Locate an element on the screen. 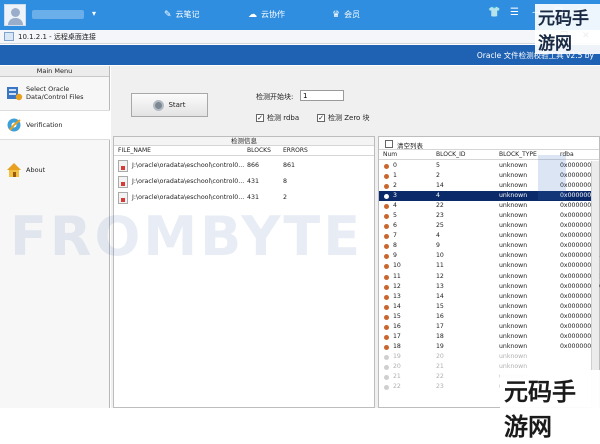 This screenshot has height=444, width=600. row-num: 14 is located at coordinates (397, 306).